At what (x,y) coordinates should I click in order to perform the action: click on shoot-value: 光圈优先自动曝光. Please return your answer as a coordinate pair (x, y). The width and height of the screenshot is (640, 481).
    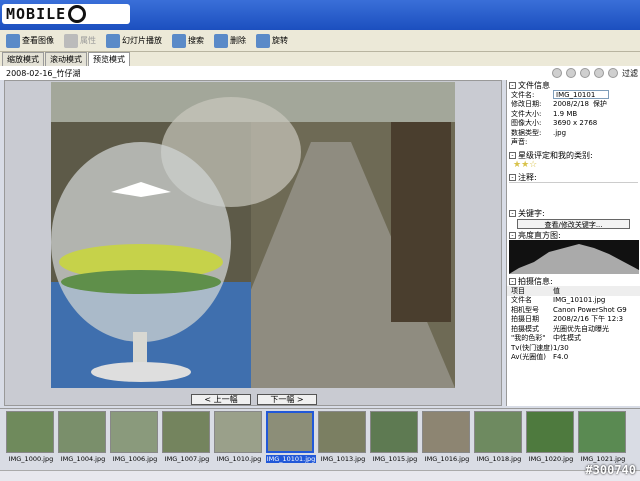
    Looking at the image, I should click on (581, 328).